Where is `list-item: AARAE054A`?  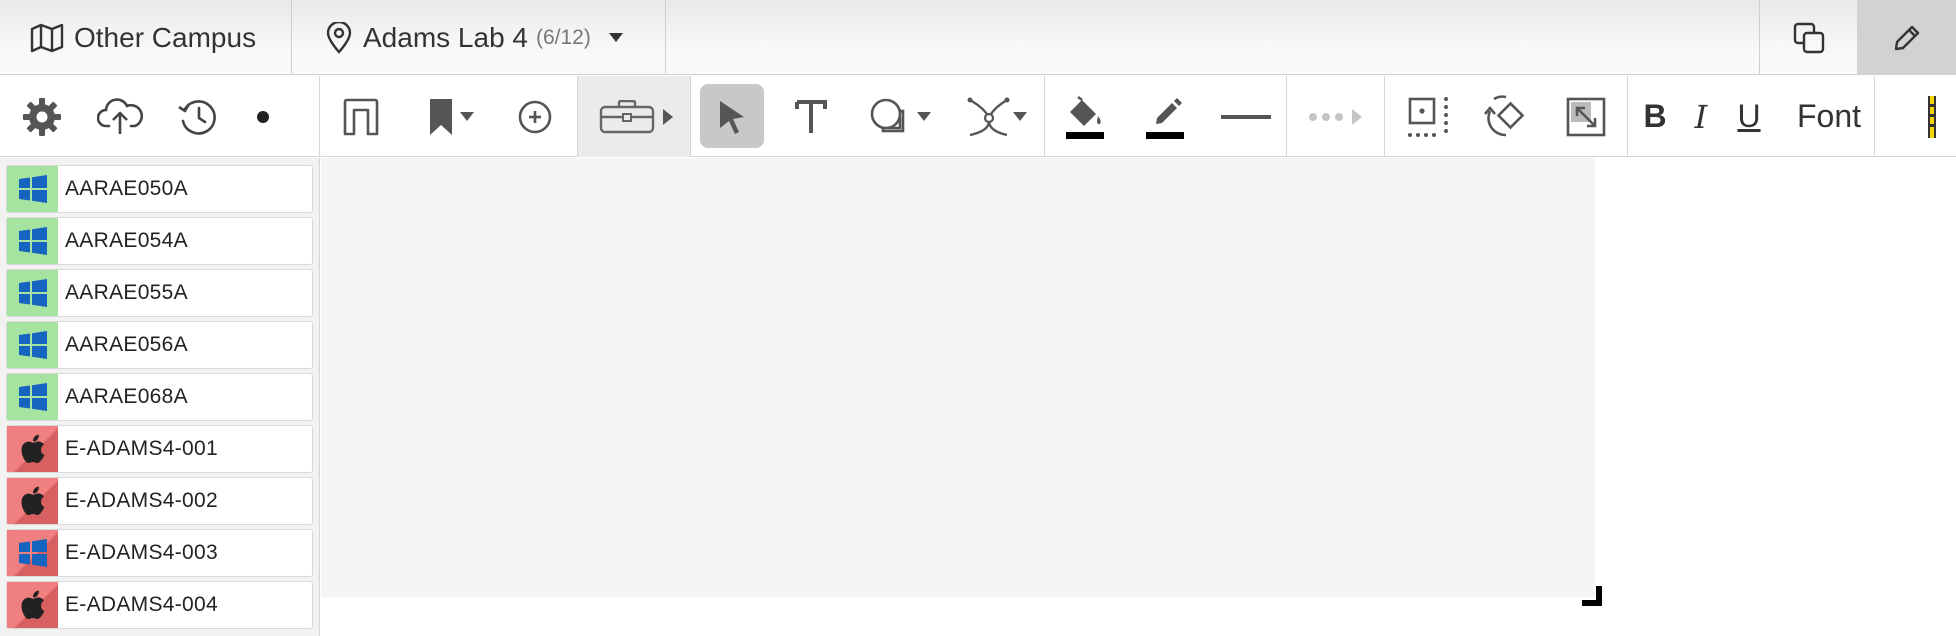 list-item: AARAE054A is located at coordinates (159, 241).